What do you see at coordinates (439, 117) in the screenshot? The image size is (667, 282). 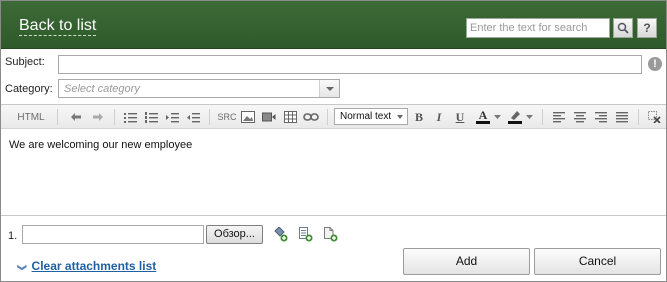 I see `italic-button: I` at bounding box center [439, 117].